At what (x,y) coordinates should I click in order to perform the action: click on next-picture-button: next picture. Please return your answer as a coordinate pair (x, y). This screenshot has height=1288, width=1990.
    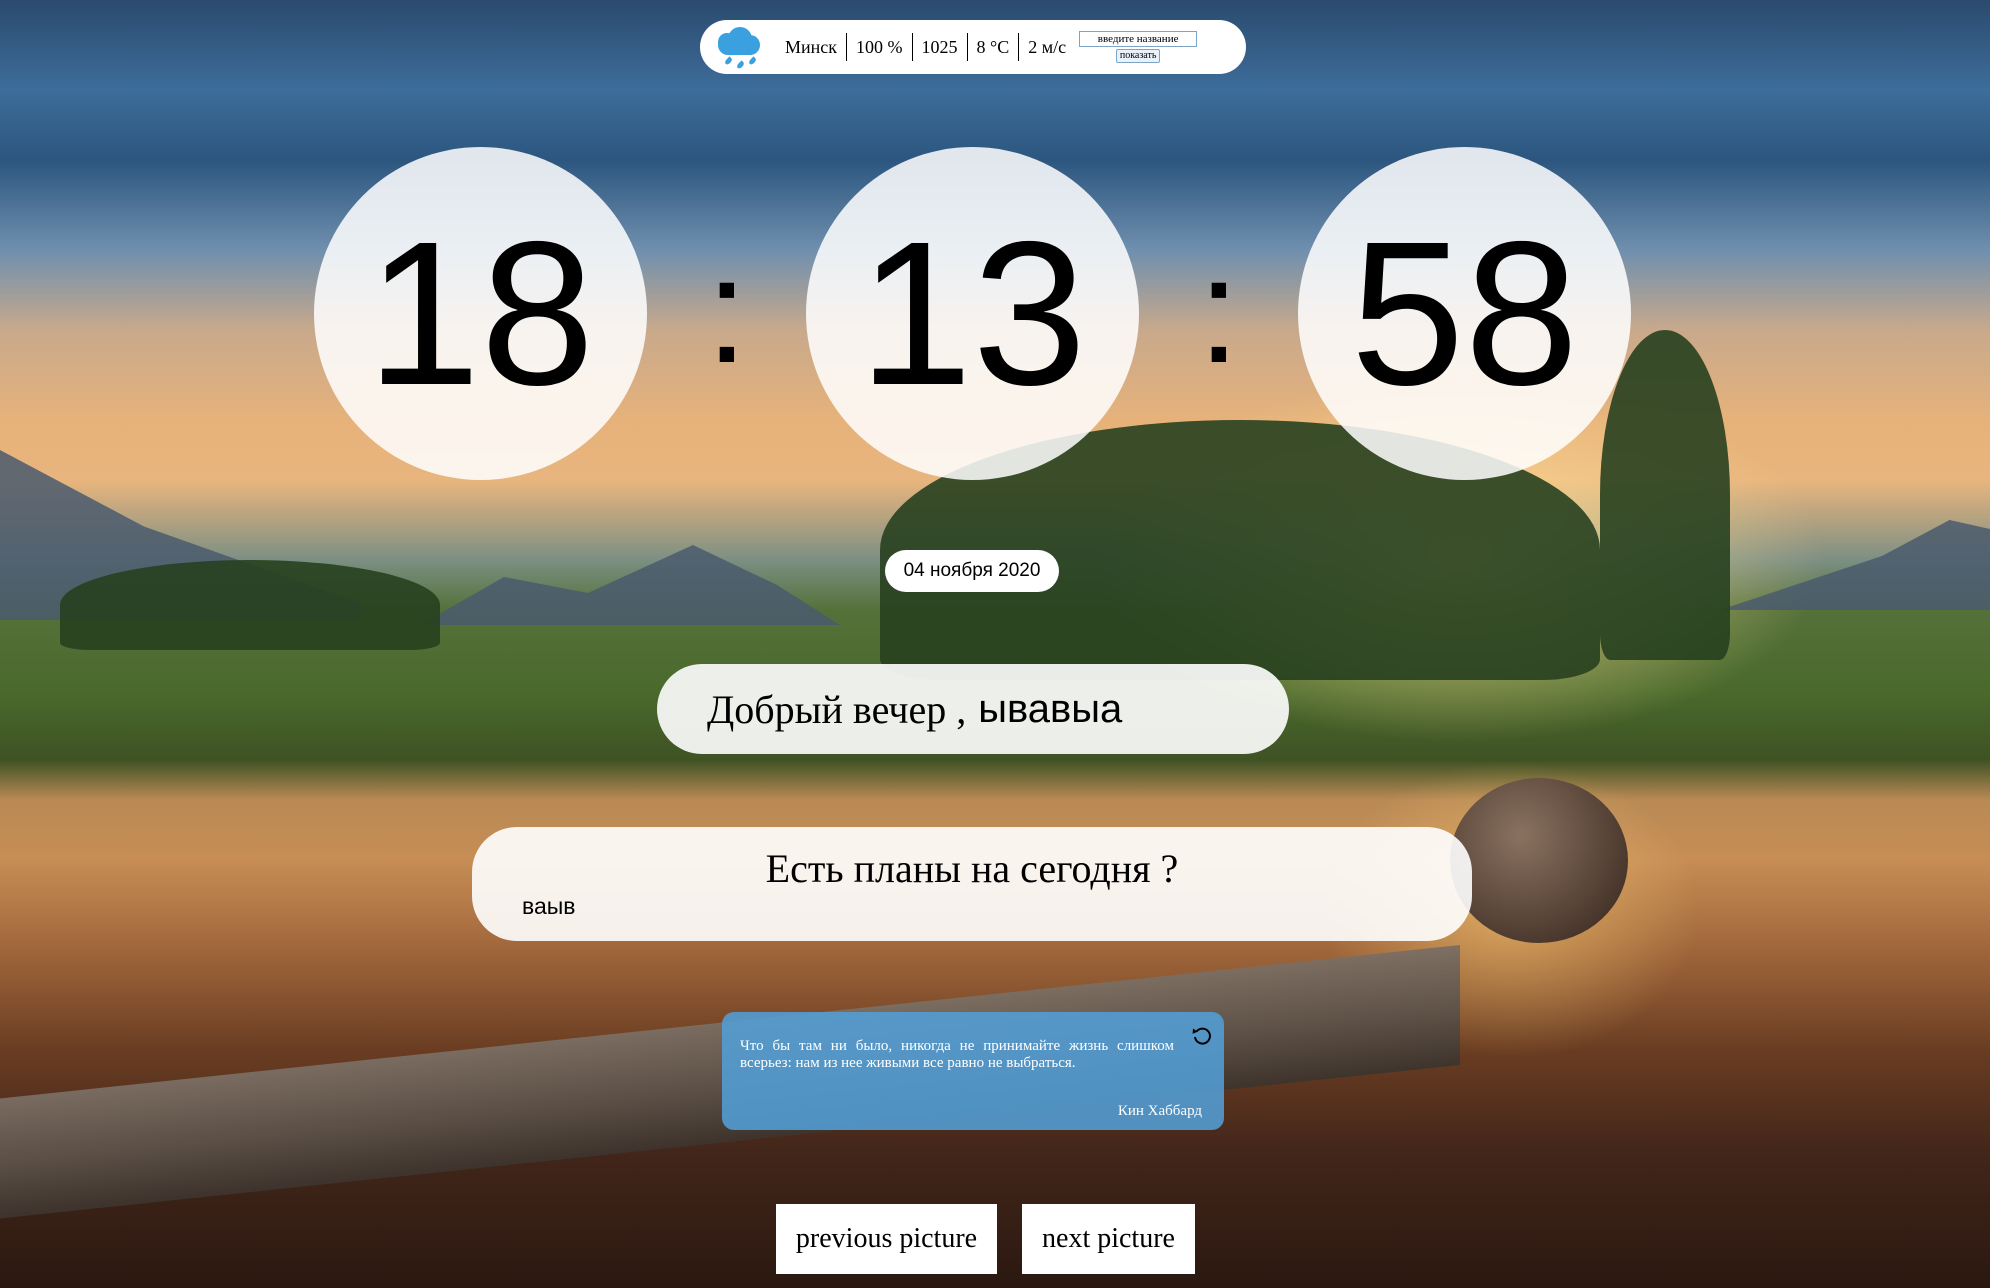
    Looking at the image, I should click on (1108, 1239).